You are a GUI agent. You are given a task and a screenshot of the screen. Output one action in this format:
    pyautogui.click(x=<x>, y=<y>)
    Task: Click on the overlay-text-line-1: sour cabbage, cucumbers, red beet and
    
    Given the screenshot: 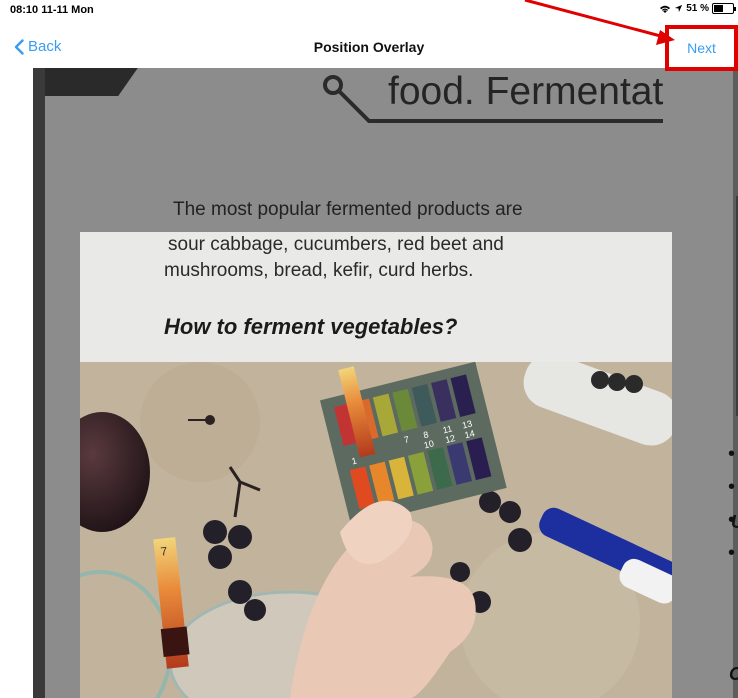 What is the action you would take?
    pyautogui.click(x=336, y=244)
    